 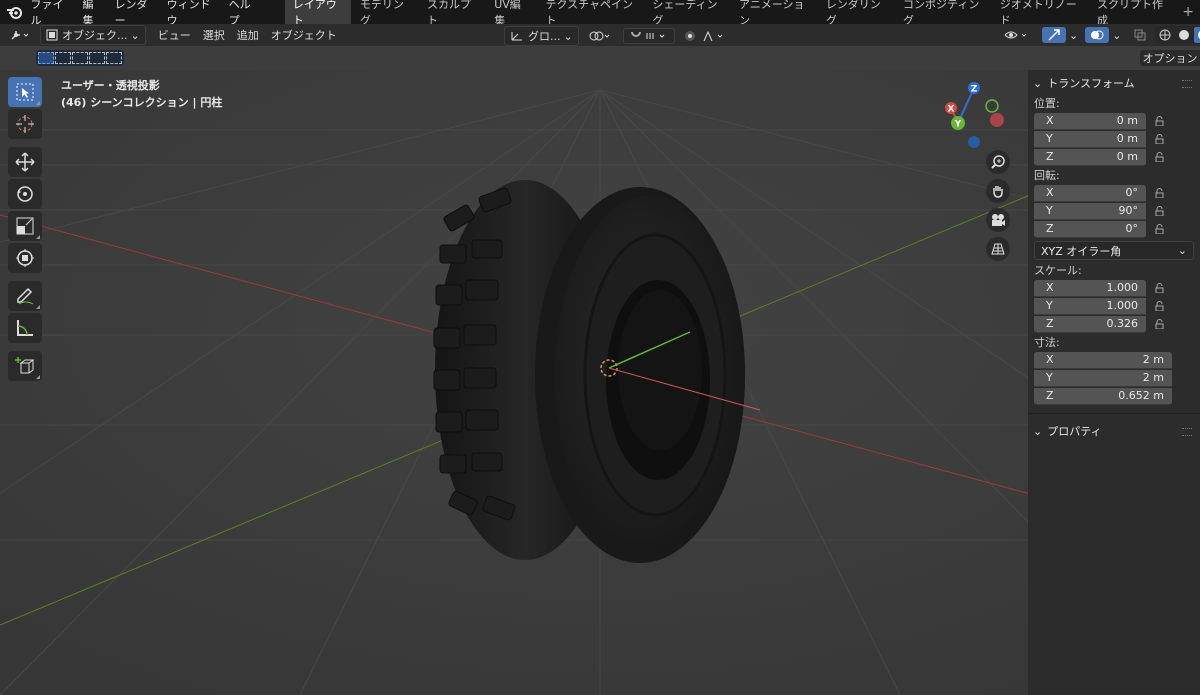 I want to click on properties-panel-header: ⌄ プロパティ, so click(x=1114, y=431).